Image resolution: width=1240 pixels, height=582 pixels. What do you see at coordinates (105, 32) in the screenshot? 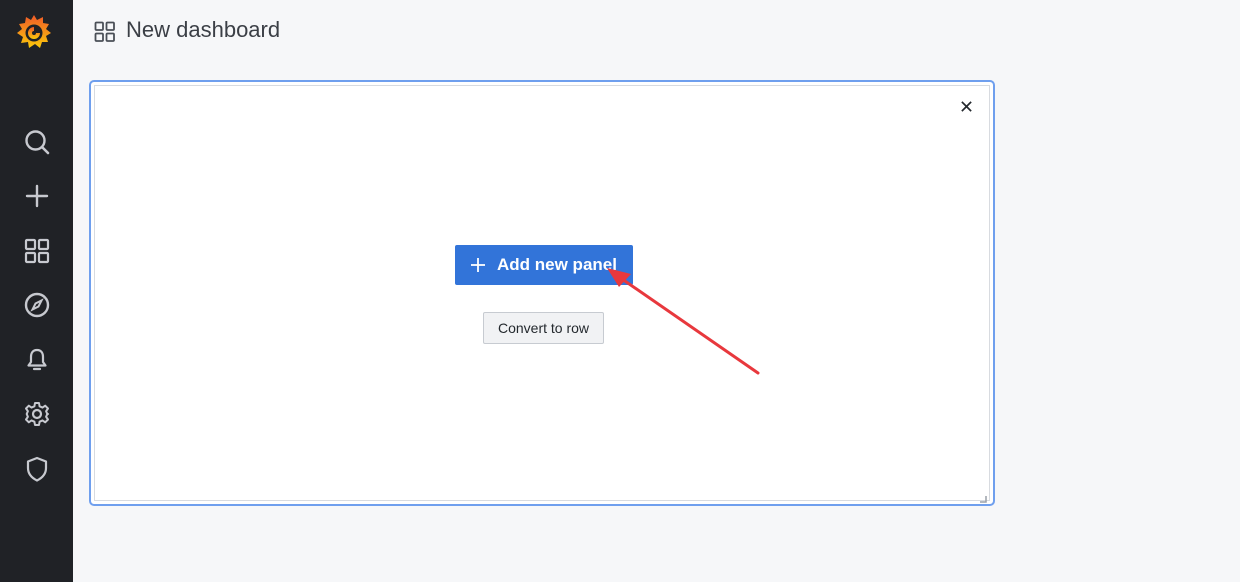
I see `dashboard-grid-icon` at bounding box center [105, 32].